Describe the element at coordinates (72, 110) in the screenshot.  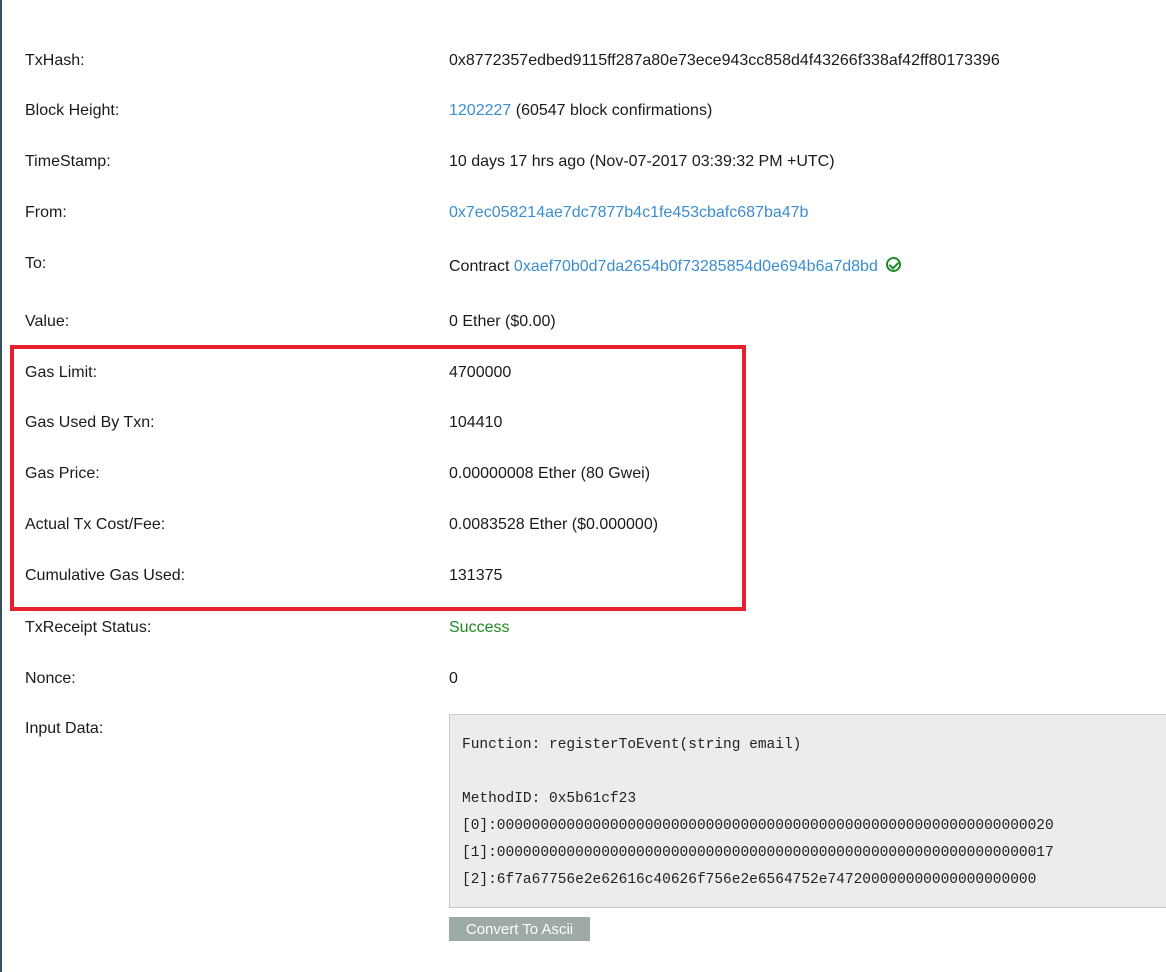
I see `block-height-label: Block Height:` at that location.